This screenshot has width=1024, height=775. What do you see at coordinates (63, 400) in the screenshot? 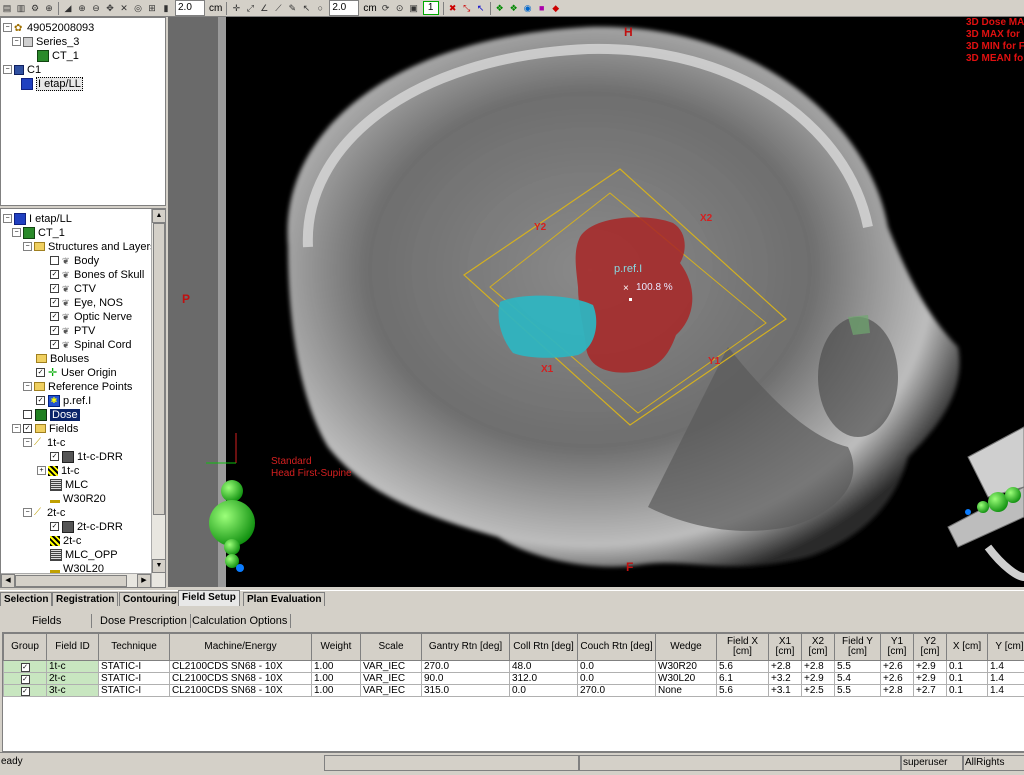
I see `tree-node-pref: ✓ ✱ p.ref.I` at bounding box center [63, 400].